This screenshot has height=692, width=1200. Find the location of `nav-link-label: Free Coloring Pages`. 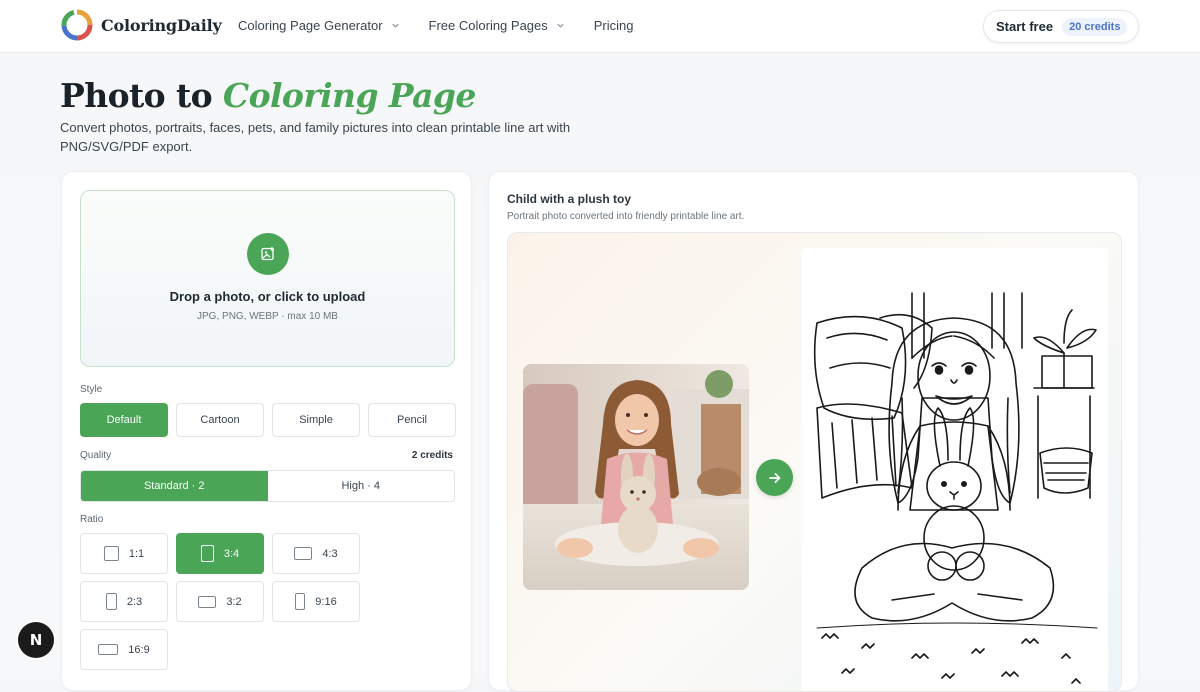

nav-link-label: Free Coloring Pages is located at coordinates (488, 25).